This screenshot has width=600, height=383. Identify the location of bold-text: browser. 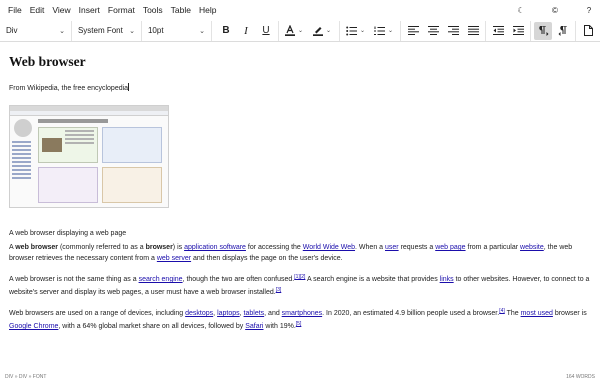
(159, 247).